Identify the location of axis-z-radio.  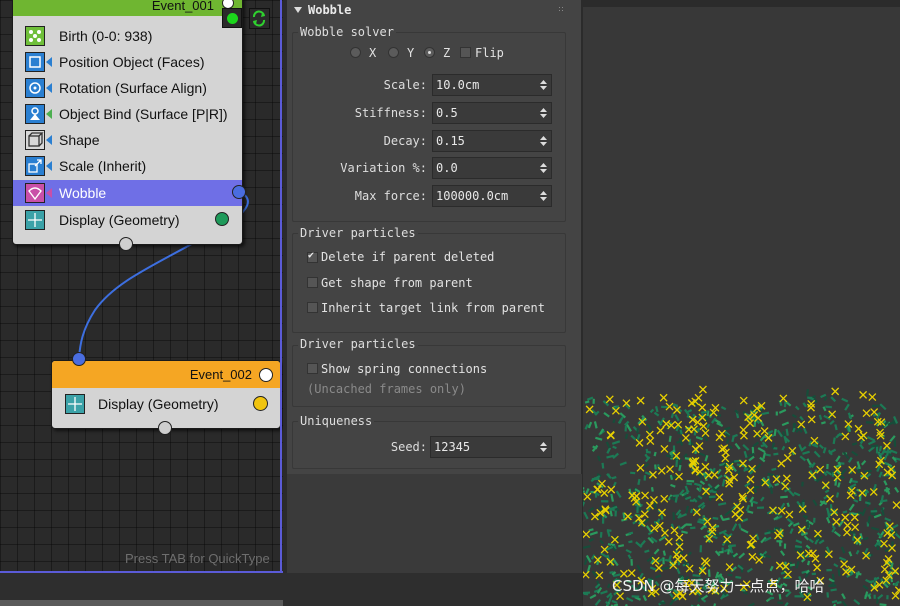
(429, 52).